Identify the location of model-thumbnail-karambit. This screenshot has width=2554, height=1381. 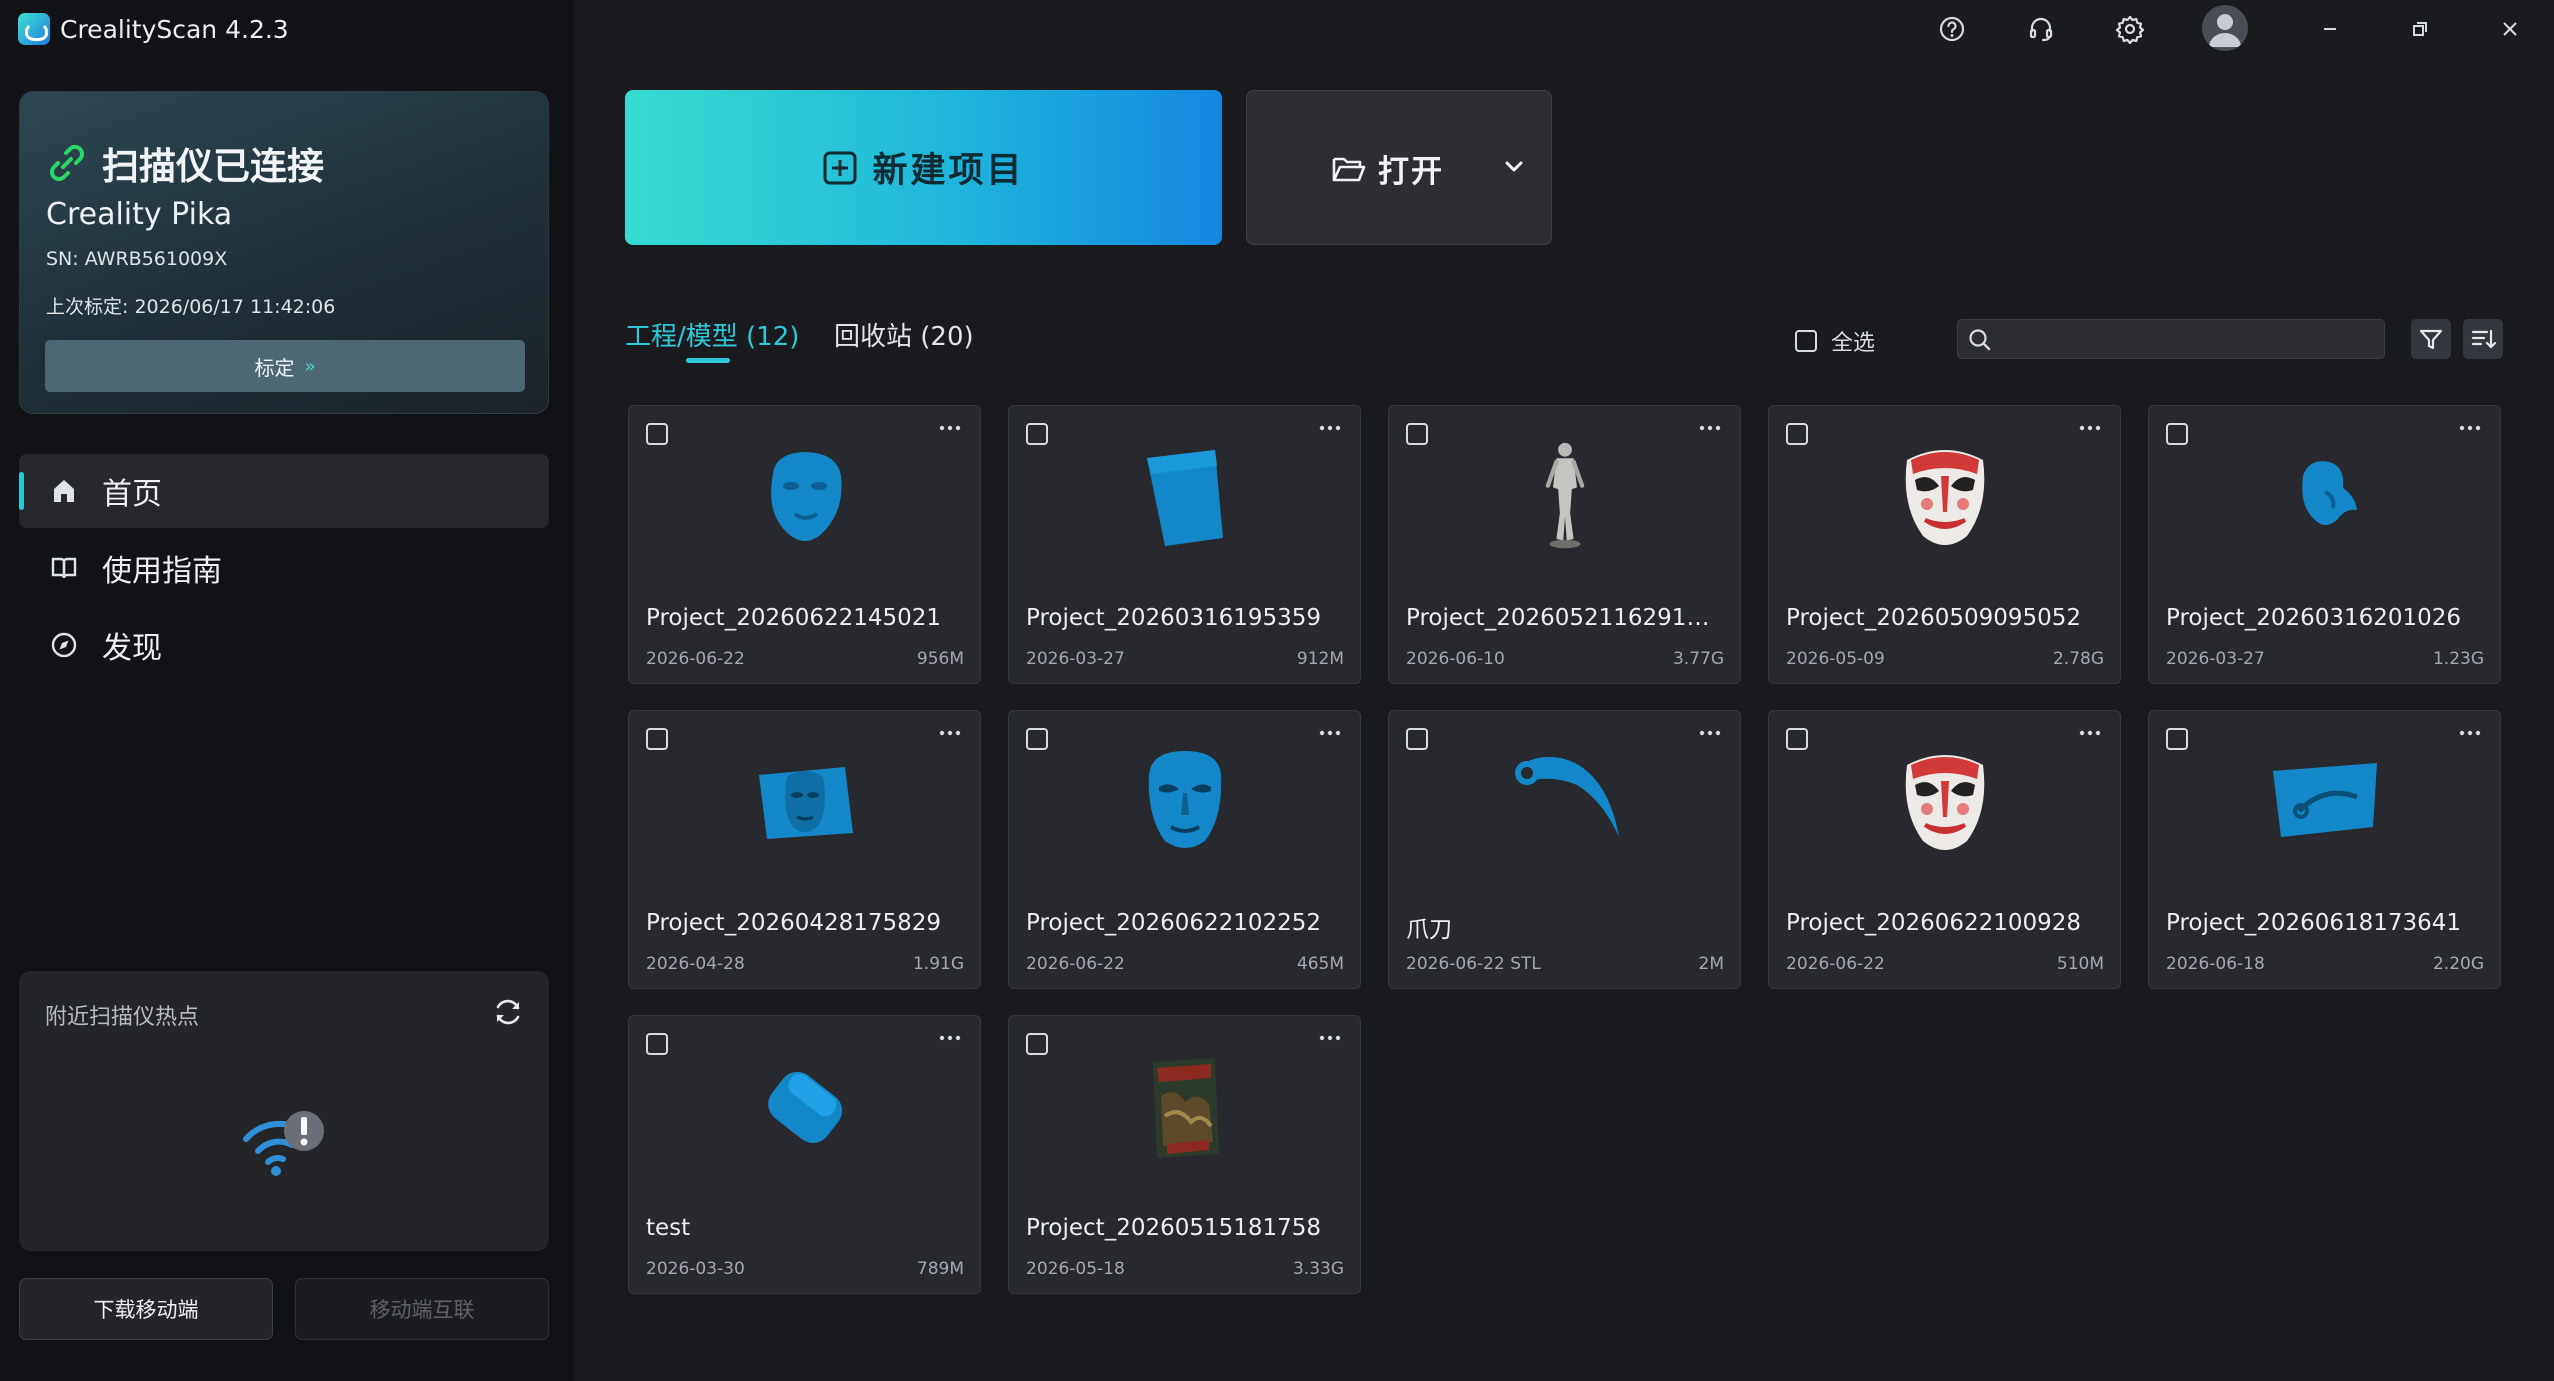
(1567, 796).